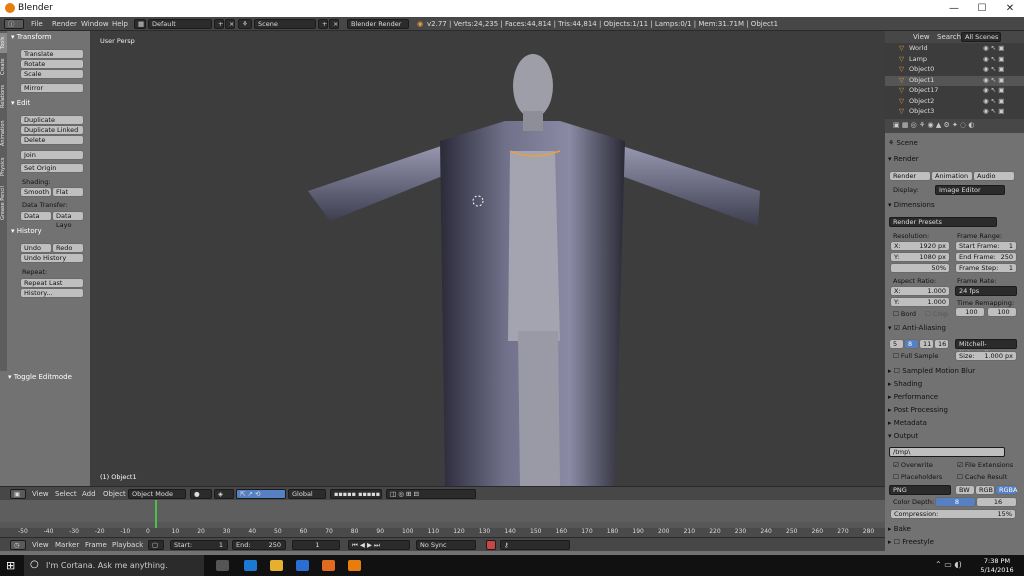 The height and width of the screenshot is (576, 1024). Describe the element at coordinates (986, 268) in the screenshot. I see `frame-step-field: Frame Step: 1` at that location.